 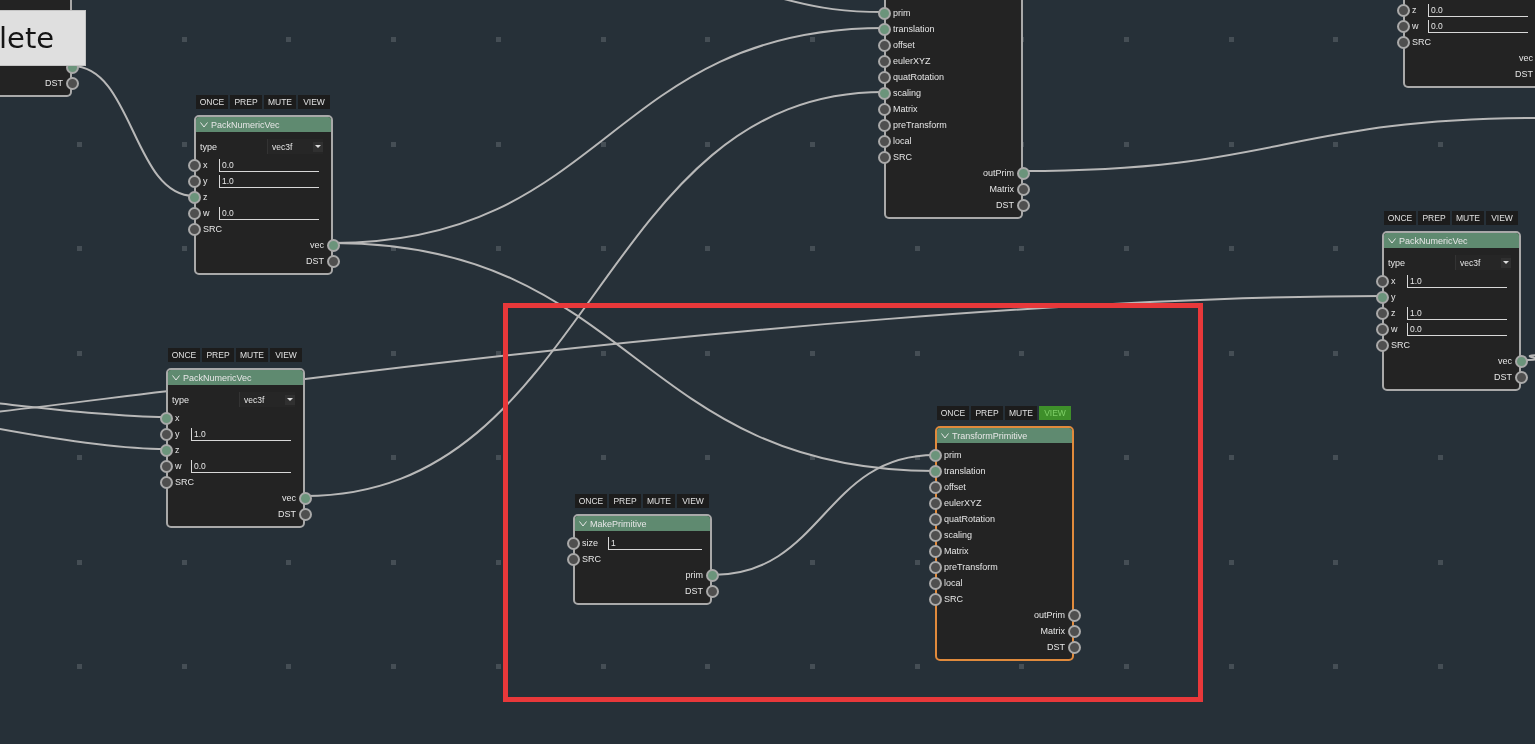 I want to click on port-label: outPrim, so click(x=1049, y=615).